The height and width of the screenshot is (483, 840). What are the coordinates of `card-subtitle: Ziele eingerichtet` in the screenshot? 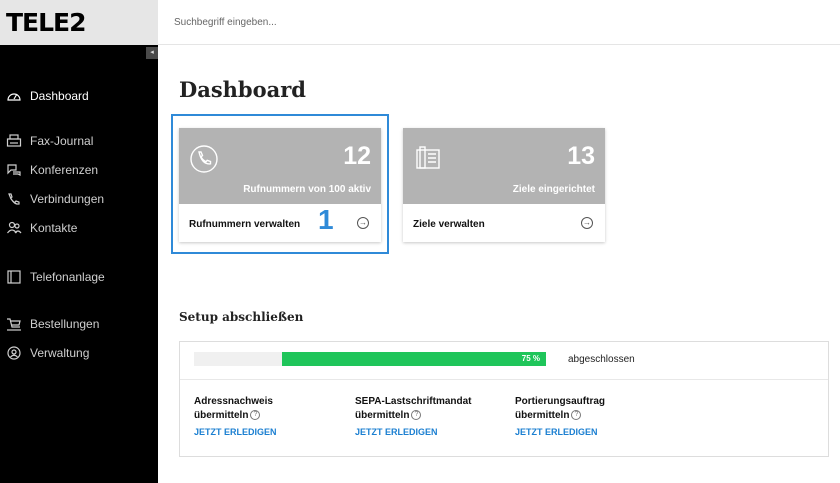 It's located at (553, 189).